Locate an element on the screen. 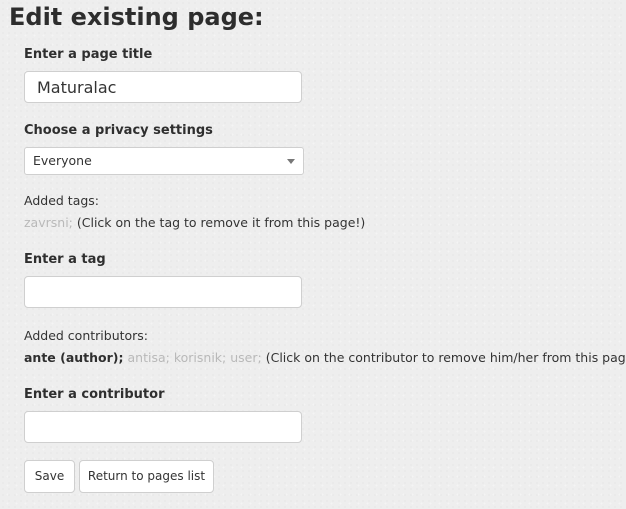  privacy-select: Everyone is located at coordinates (164, 161).